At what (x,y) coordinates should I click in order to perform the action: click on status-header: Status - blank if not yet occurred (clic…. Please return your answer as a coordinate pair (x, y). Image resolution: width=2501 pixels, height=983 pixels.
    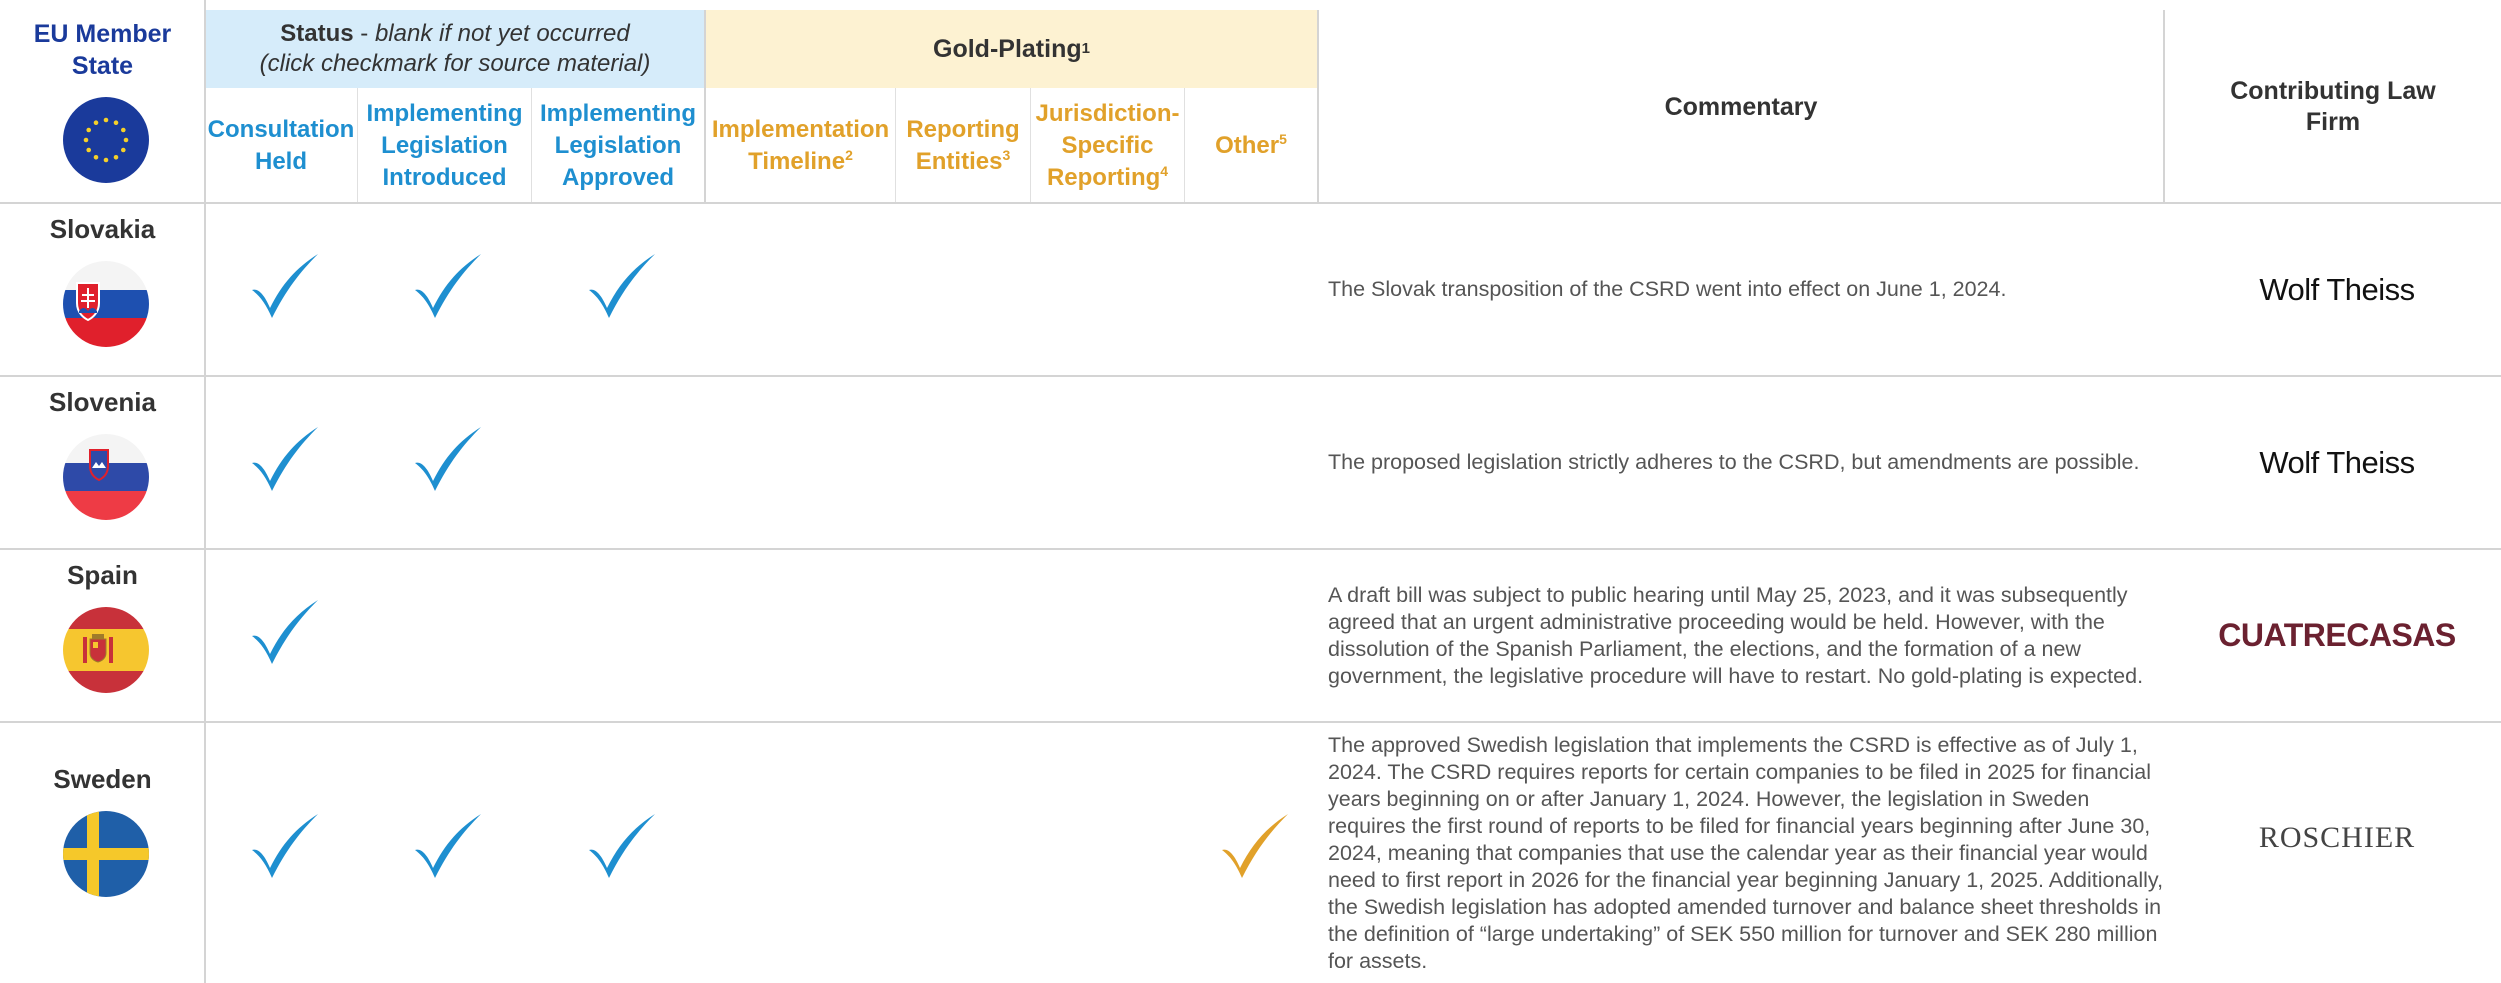
    Looking at the image, I should click on (455, 49).